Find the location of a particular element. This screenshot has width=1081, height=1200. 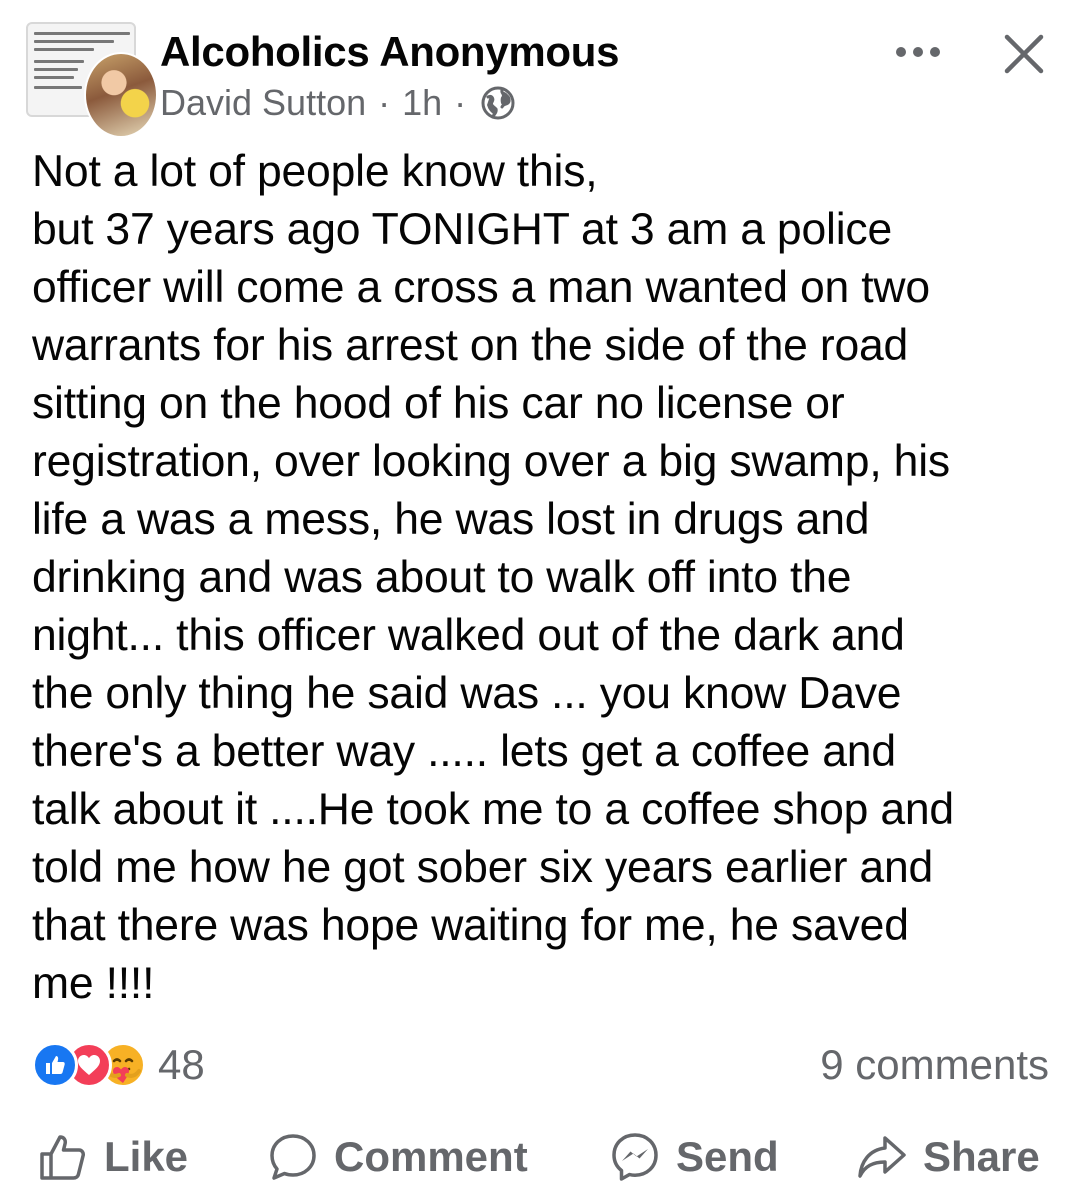

comments-count: 9 comments is located at coordinates (934, 1065).